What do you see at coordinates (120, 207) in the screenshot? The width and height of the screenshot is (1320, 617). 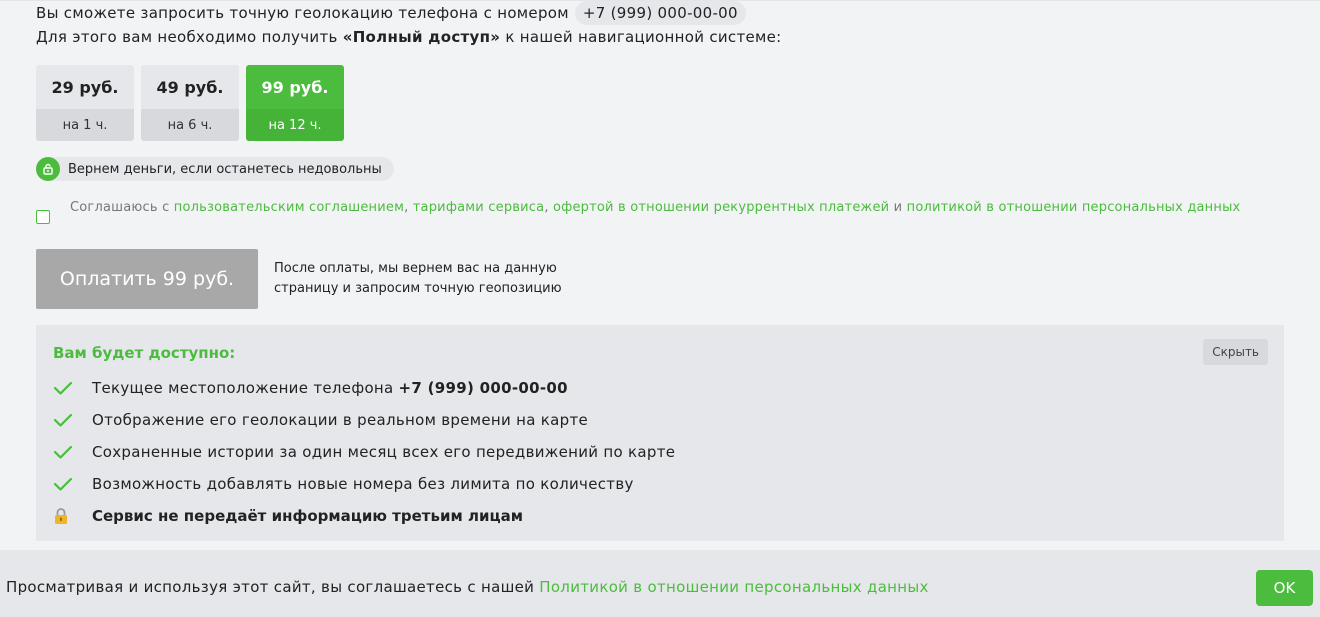 I see `agreement-prefix: Соглашаюсь с` at bounding box center [120, 207].